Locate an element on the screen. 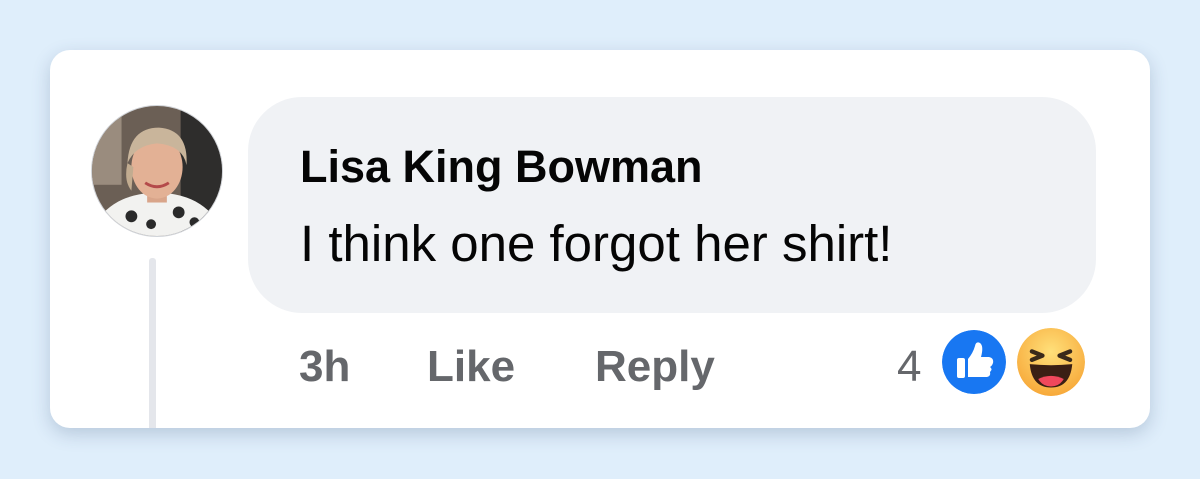 This screenshot has height=479, width=1200. avatar-photo is located at coordinates (157, 171).